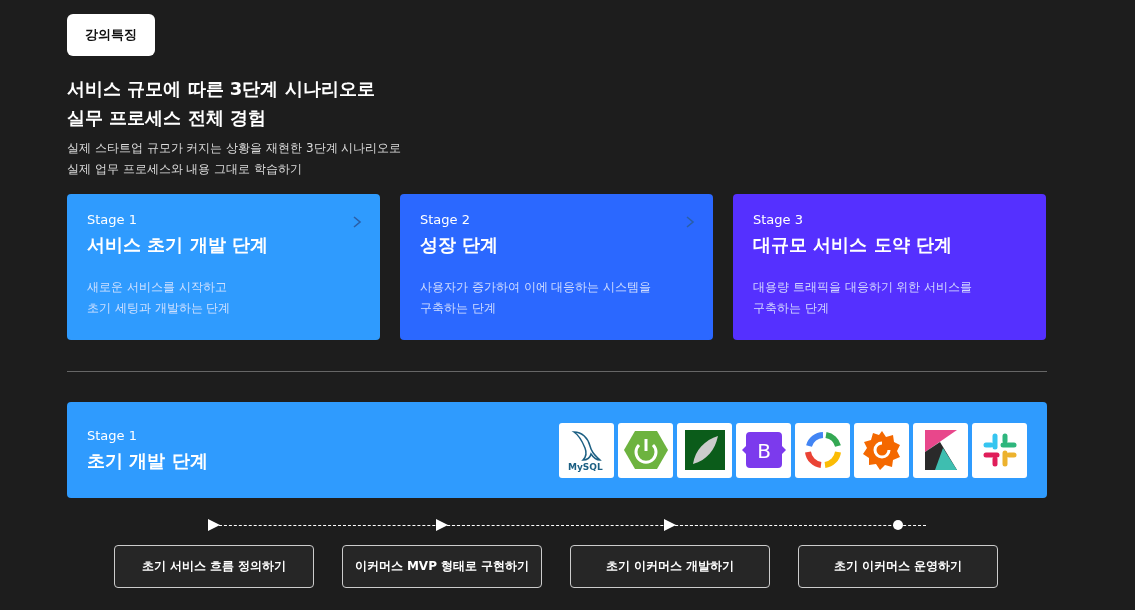 This screenshot has height=610, width=1135. What do you see at coordinates (881, 450) in the screenshot?
I see `spiral-gear-icon` at bounding box center [881, 450].